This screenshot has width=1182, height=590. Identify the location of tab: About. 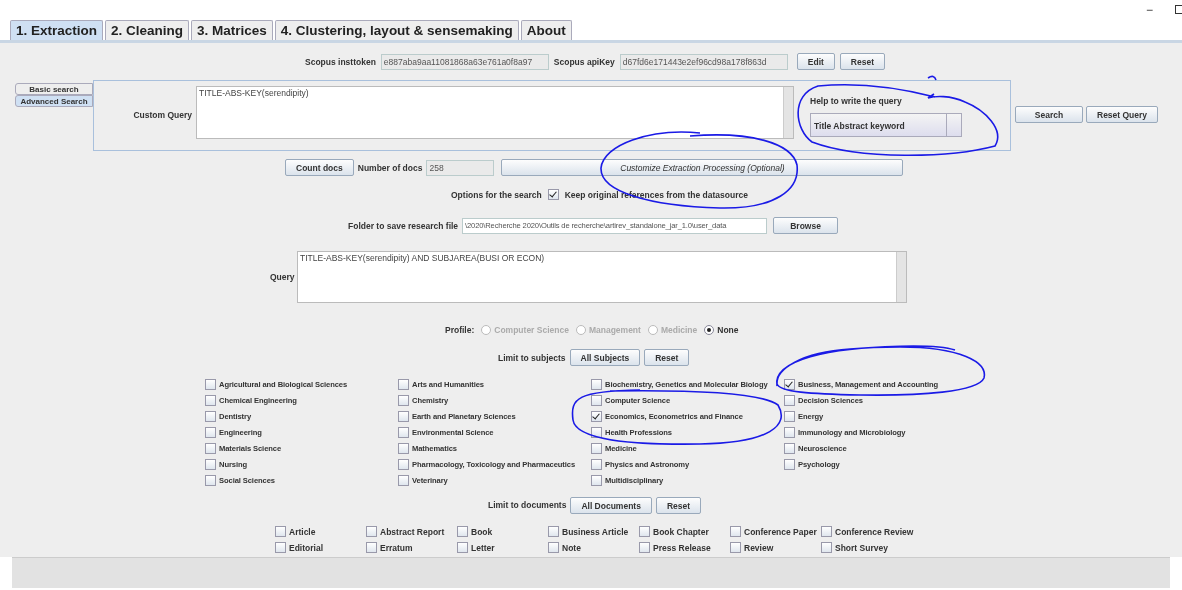
(546, 30).